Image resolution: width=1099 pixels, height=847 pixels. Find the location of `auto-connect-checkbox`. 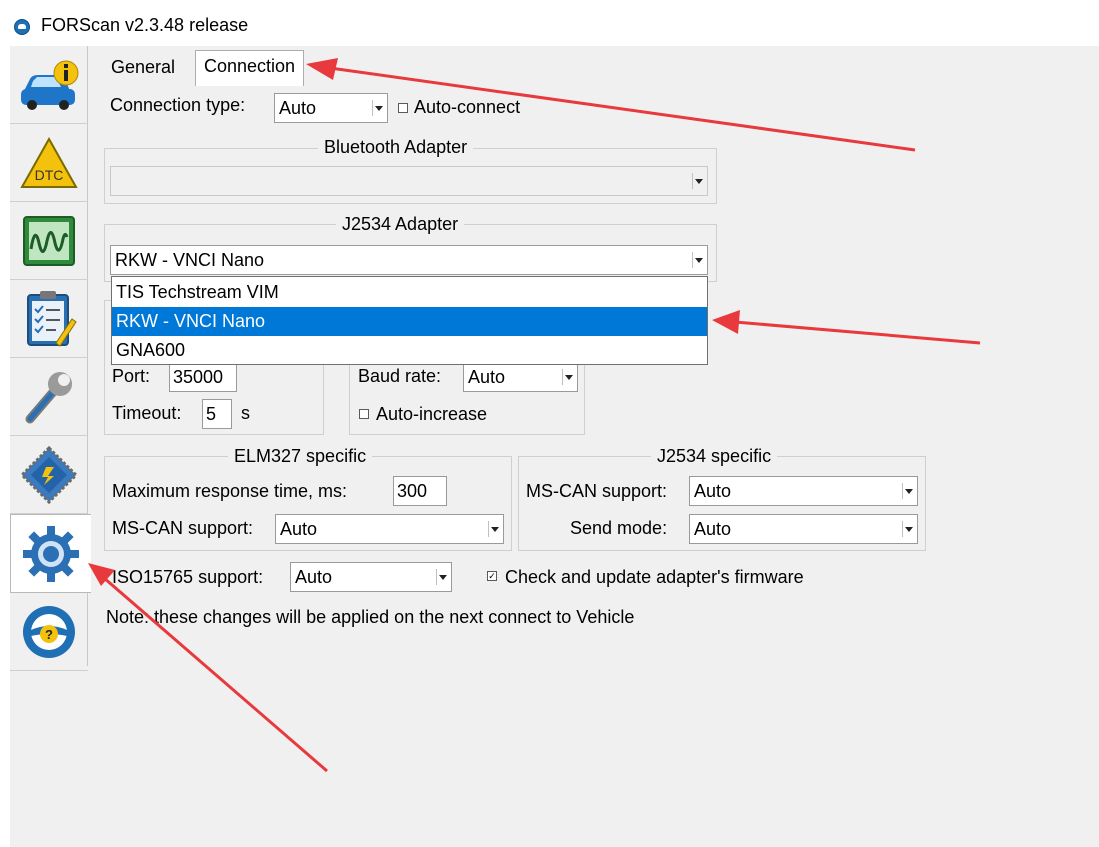

auto-connect-checkbox is located at coordinates (403, 108).